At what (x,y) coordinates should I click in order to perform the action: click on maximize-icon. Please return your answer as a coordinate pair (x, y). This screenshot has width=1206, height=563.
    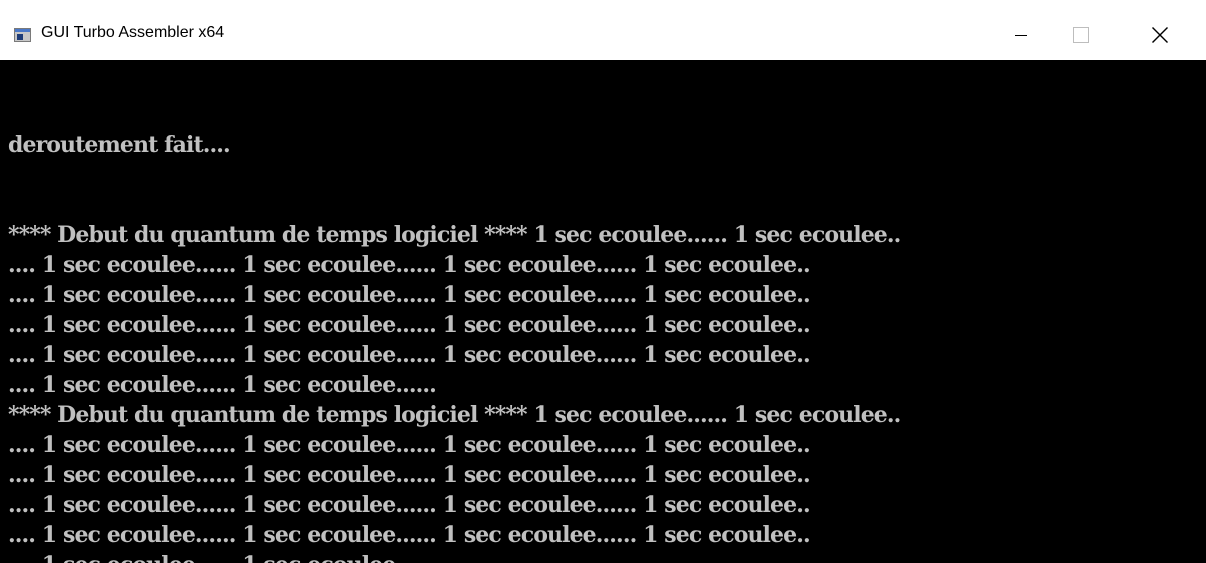
    Looking at the image, I should click on (1081, 35).